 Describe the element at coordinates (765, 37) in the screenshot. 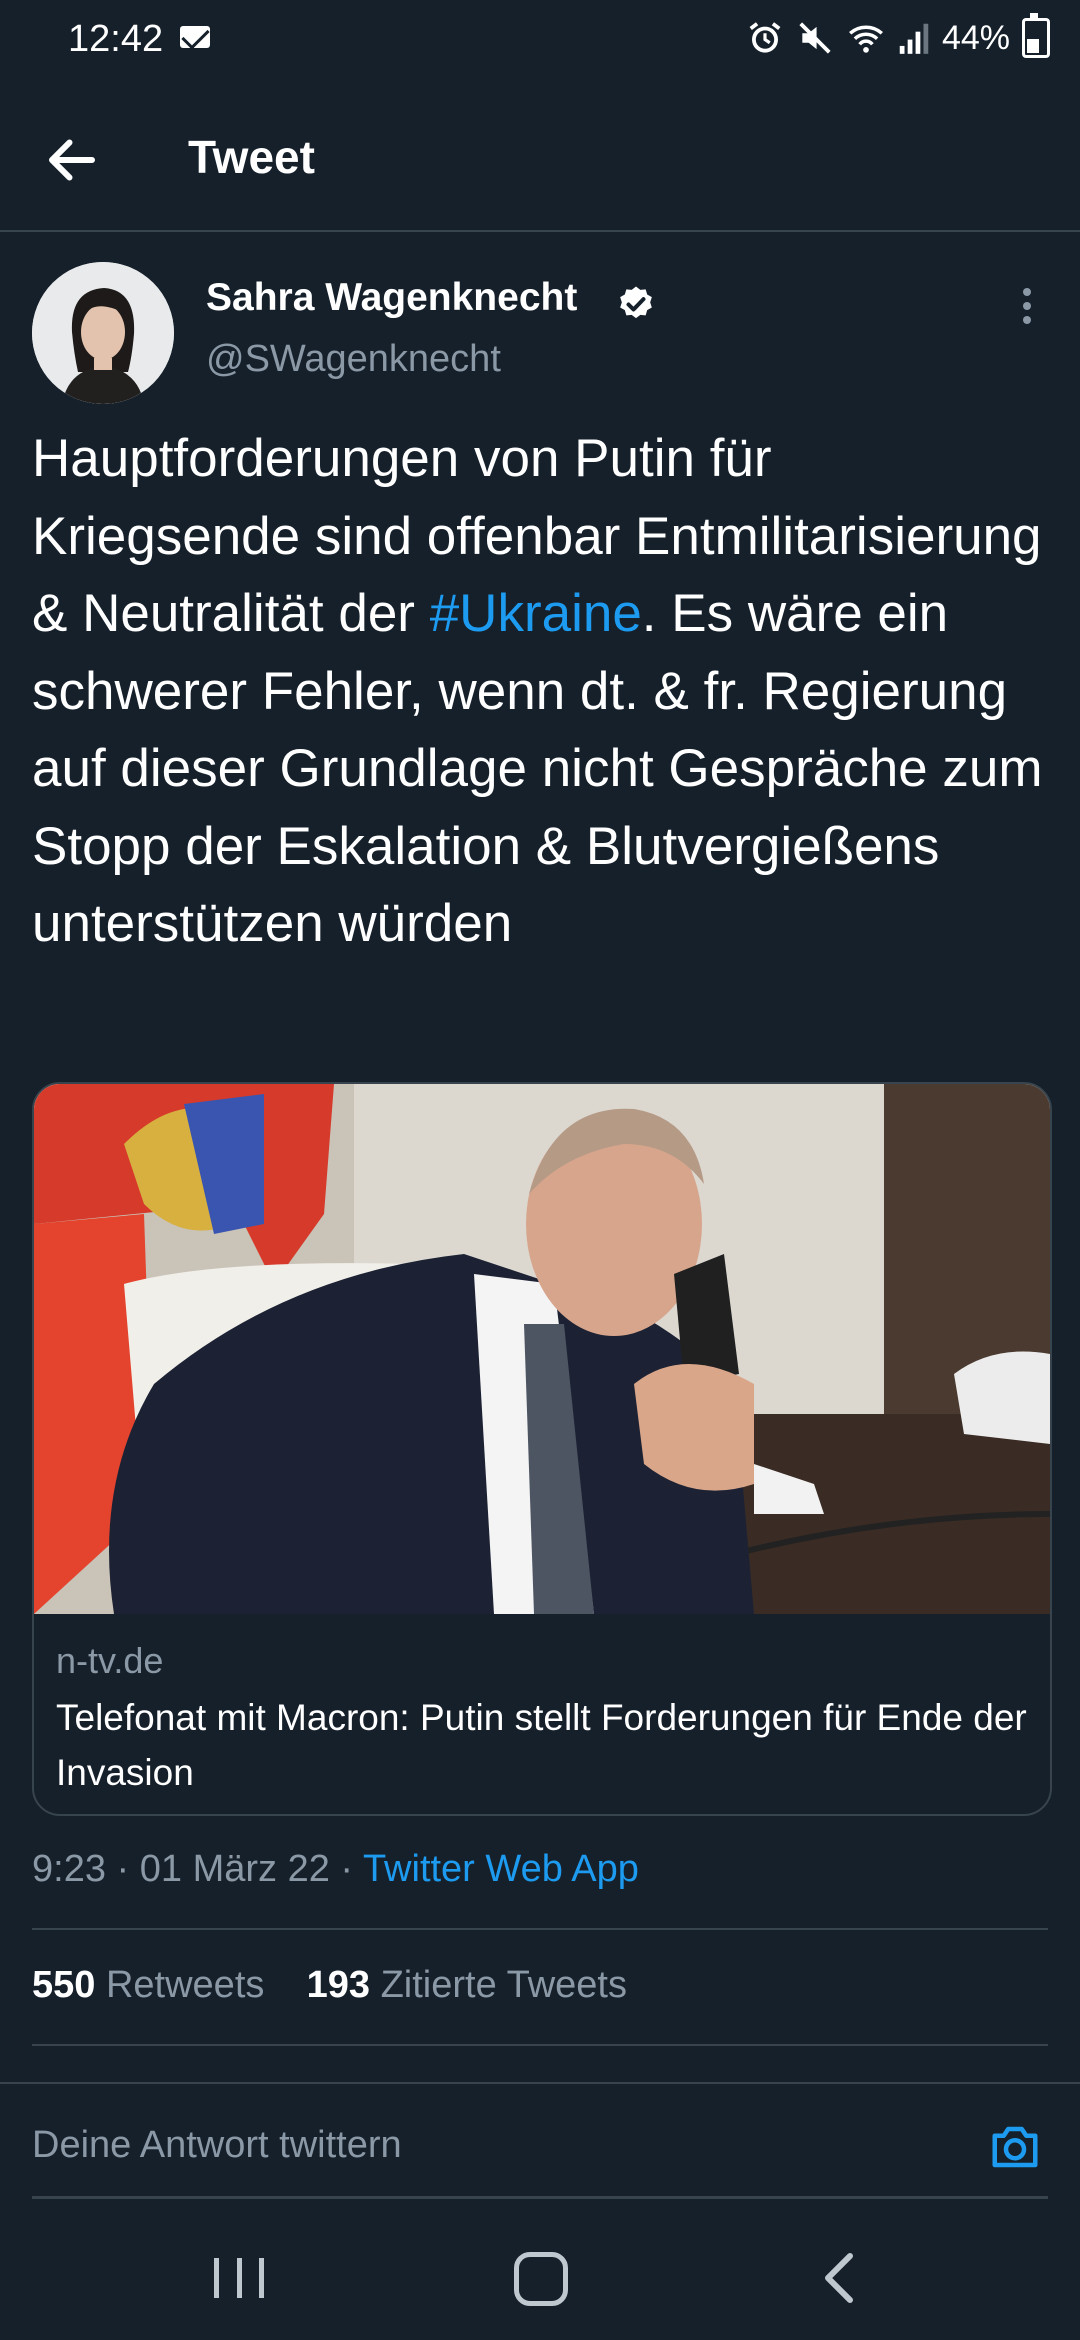

I see `alarm-icon` at that location.